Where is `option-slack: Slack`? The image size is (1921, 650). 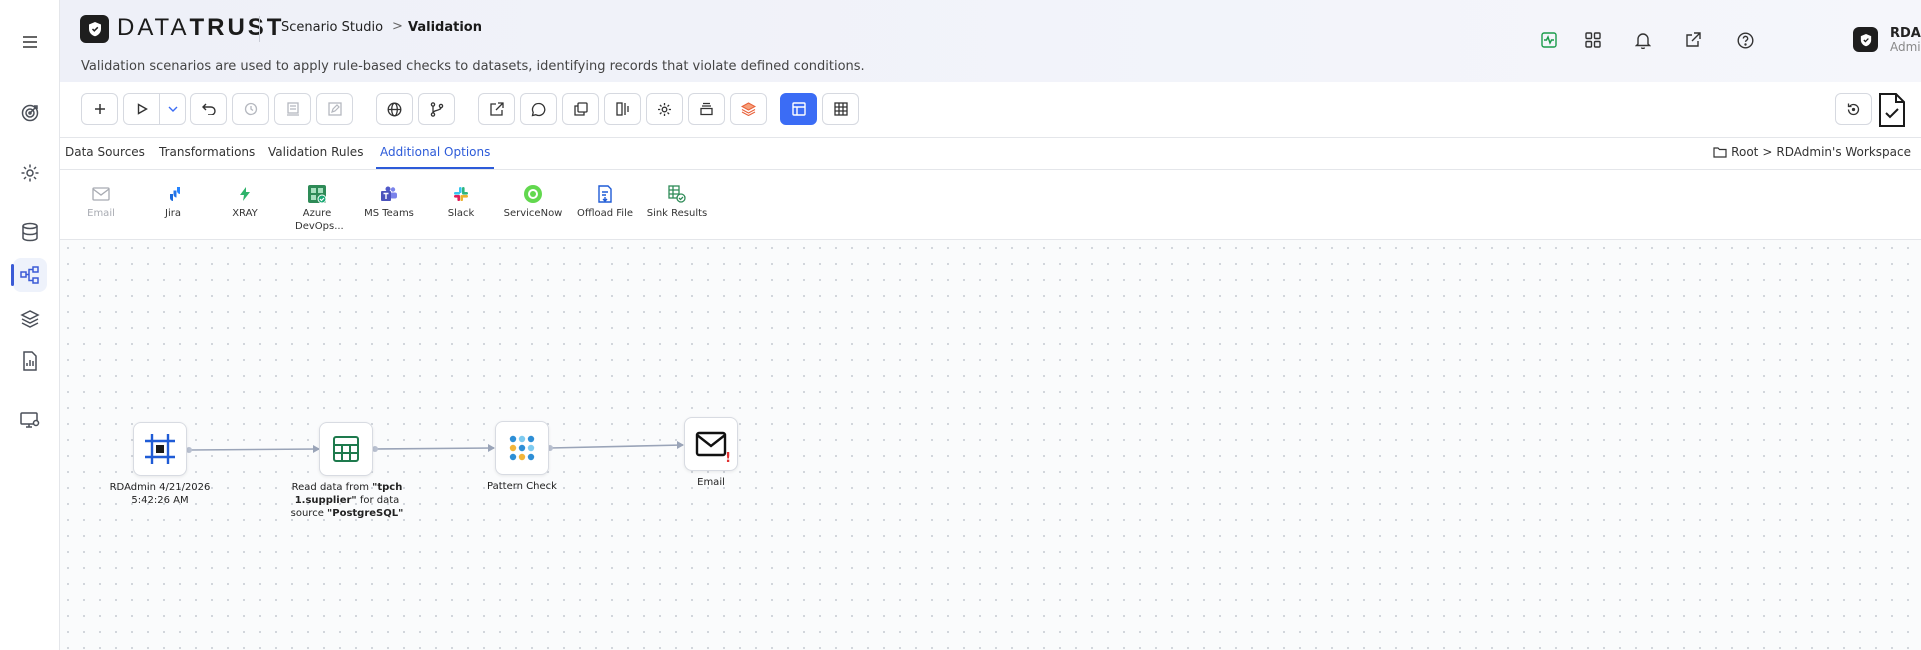
option-slack: Slack is located at coordinates (461, 202).